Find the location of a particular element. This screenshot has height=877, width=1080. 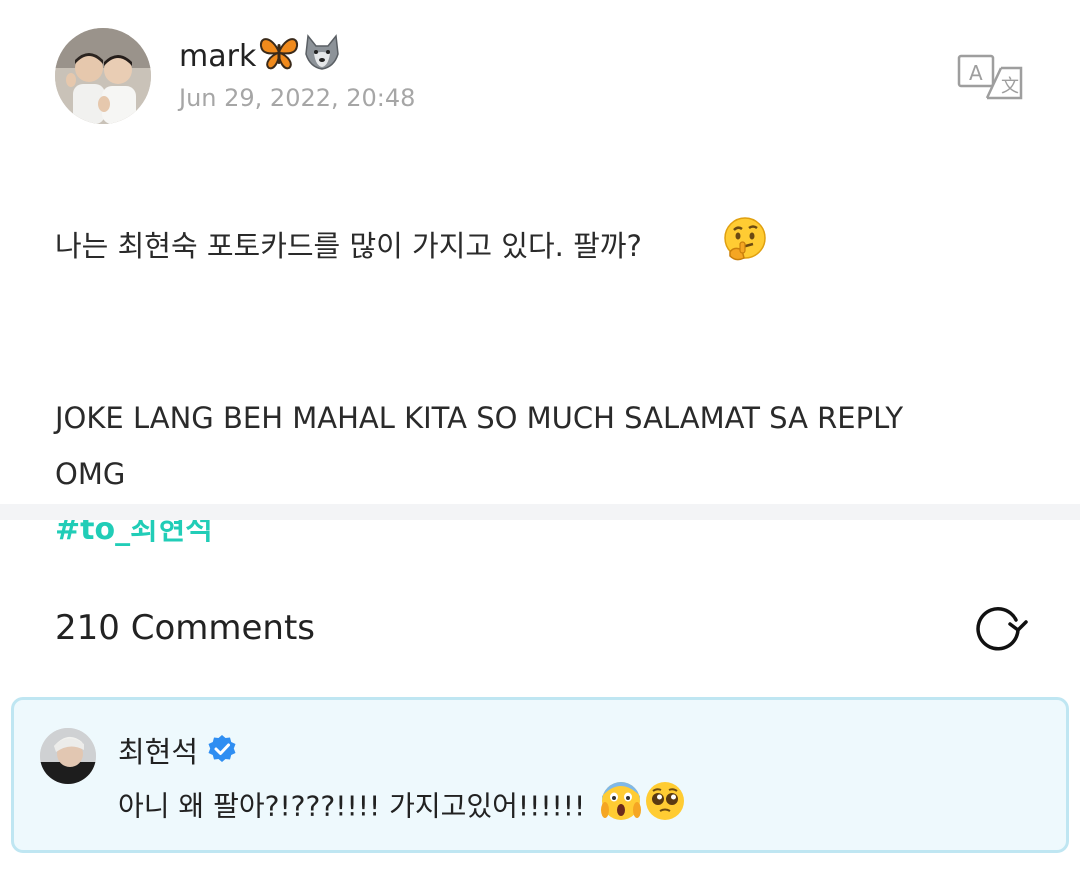

post-text-korean: 나는 최현숙 포토카드를 많이 가지고 있다. 팔까? is located at coordinates (348, 246).